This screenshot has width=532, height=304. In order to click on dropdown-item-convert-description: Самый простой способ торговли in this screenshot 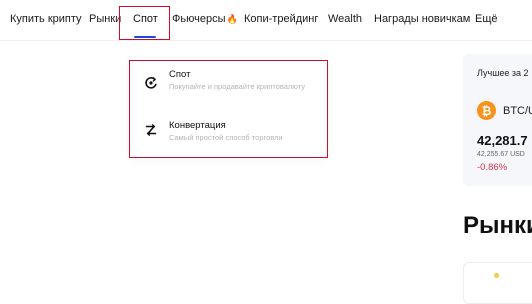, I will do `click(226, 137)`.